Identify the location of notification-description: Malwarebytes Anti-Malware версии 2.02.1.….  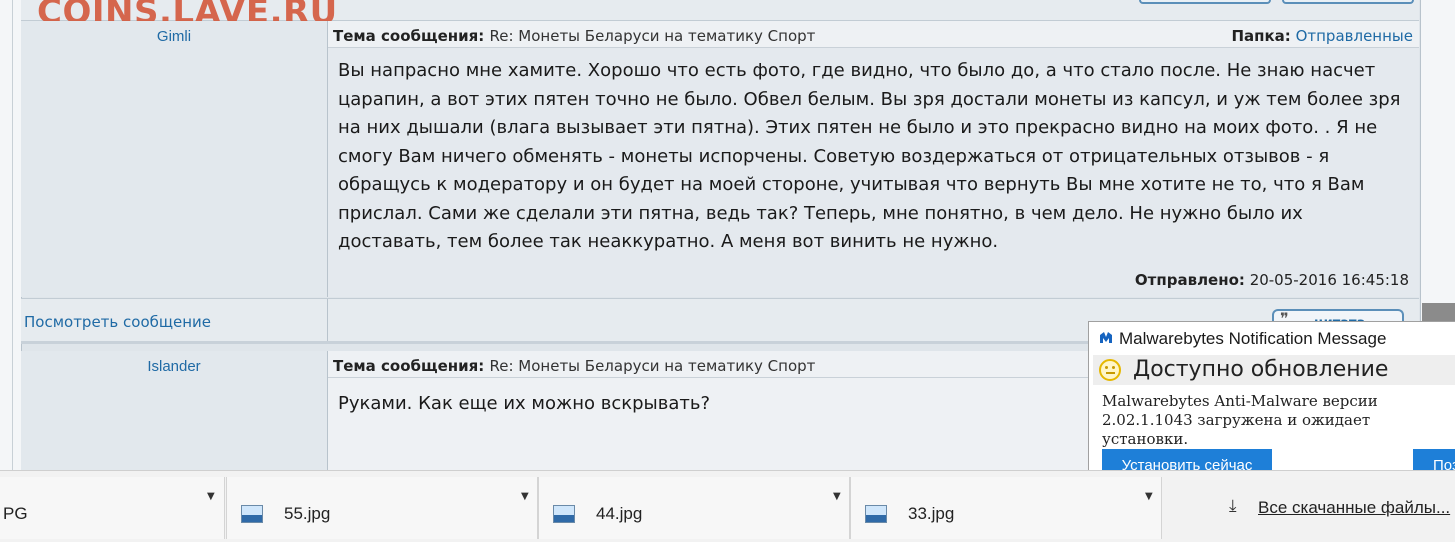
(1240, 420).